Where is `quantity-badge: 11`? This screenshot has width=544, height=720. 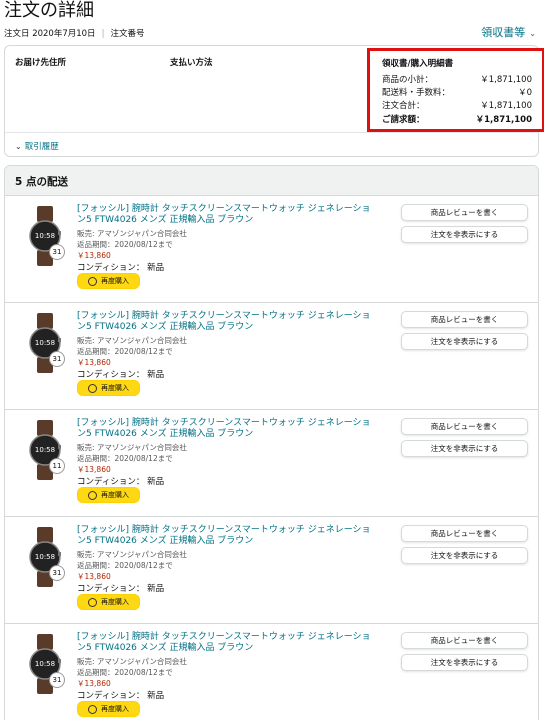 quantity-badge: 11 is located at coordinates (57, 466).